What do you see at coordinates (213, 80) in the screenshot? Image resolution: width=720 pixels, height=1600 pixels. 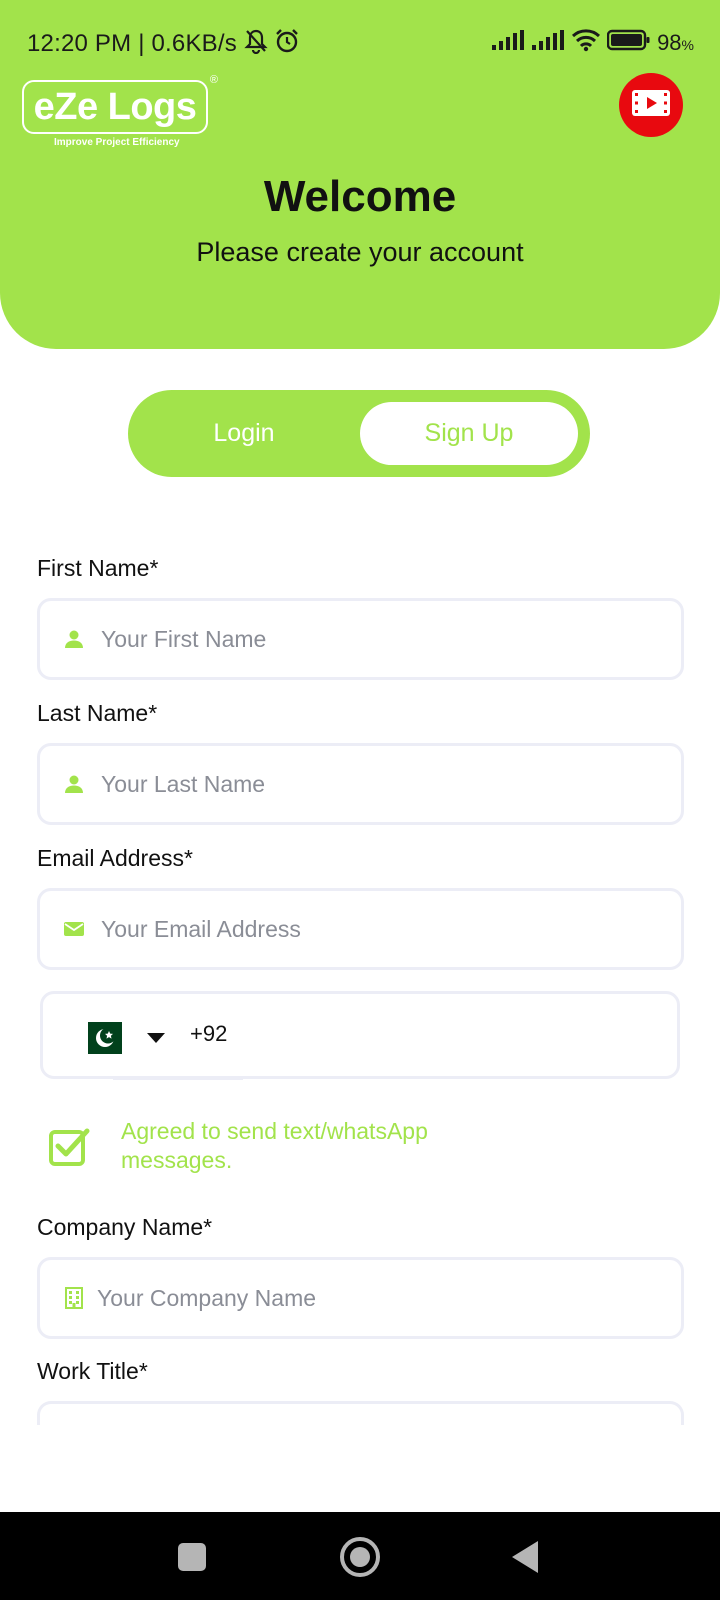 I see `logo-registered-mark: ®` at bounding box center [213, 80].